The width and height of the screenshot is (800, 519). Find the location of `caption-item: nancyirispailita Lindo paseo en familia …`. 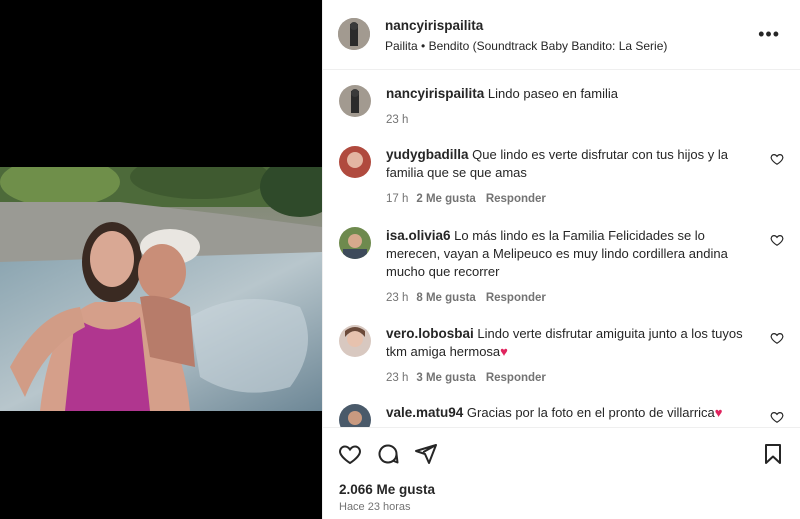

caption-item: nancyirispailita Lindo paseo en familia … is located at coordinates (561, 110).